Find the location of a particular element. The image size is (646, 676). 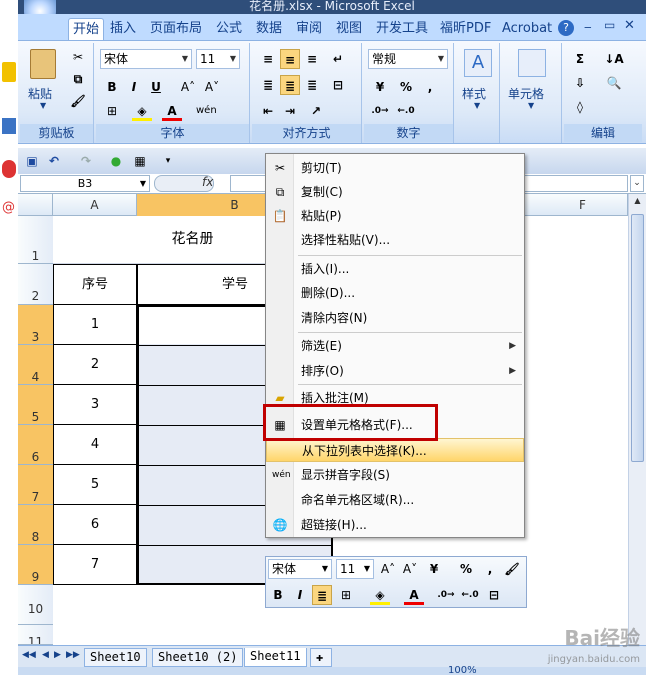

align-right-icon: ≣ is located at coordinates (312, 85).